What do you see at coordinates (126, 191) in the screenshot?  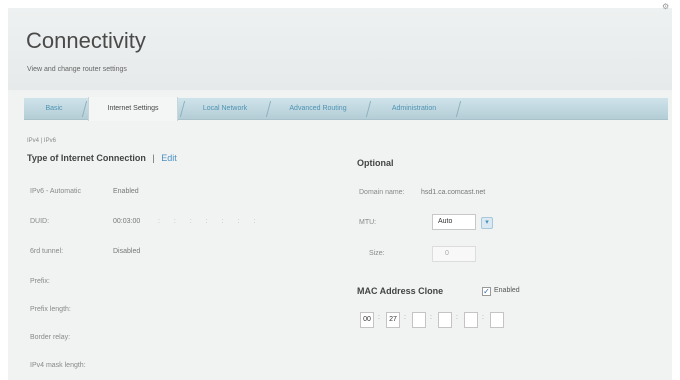 I see `ipv6-automatic-value: Enabled` at bounding box center [126, 191].